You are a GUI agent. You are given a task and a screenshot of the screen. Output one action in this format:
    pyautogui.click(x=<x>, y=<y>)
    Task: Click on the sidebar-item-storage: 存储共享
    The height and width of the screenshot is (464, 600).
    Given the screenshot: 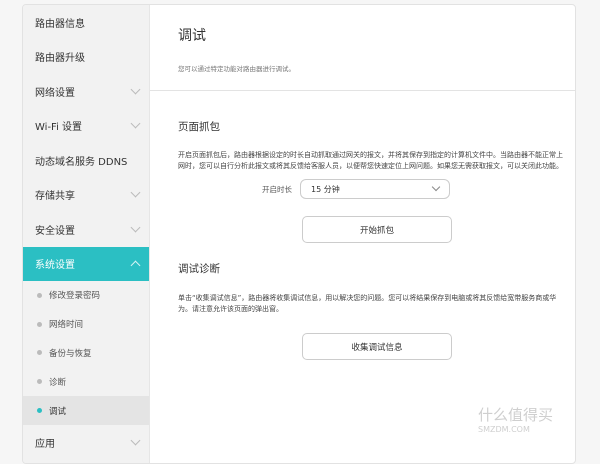 What is the action you would take?
    pyautogui.click(x=86, y=195)
    